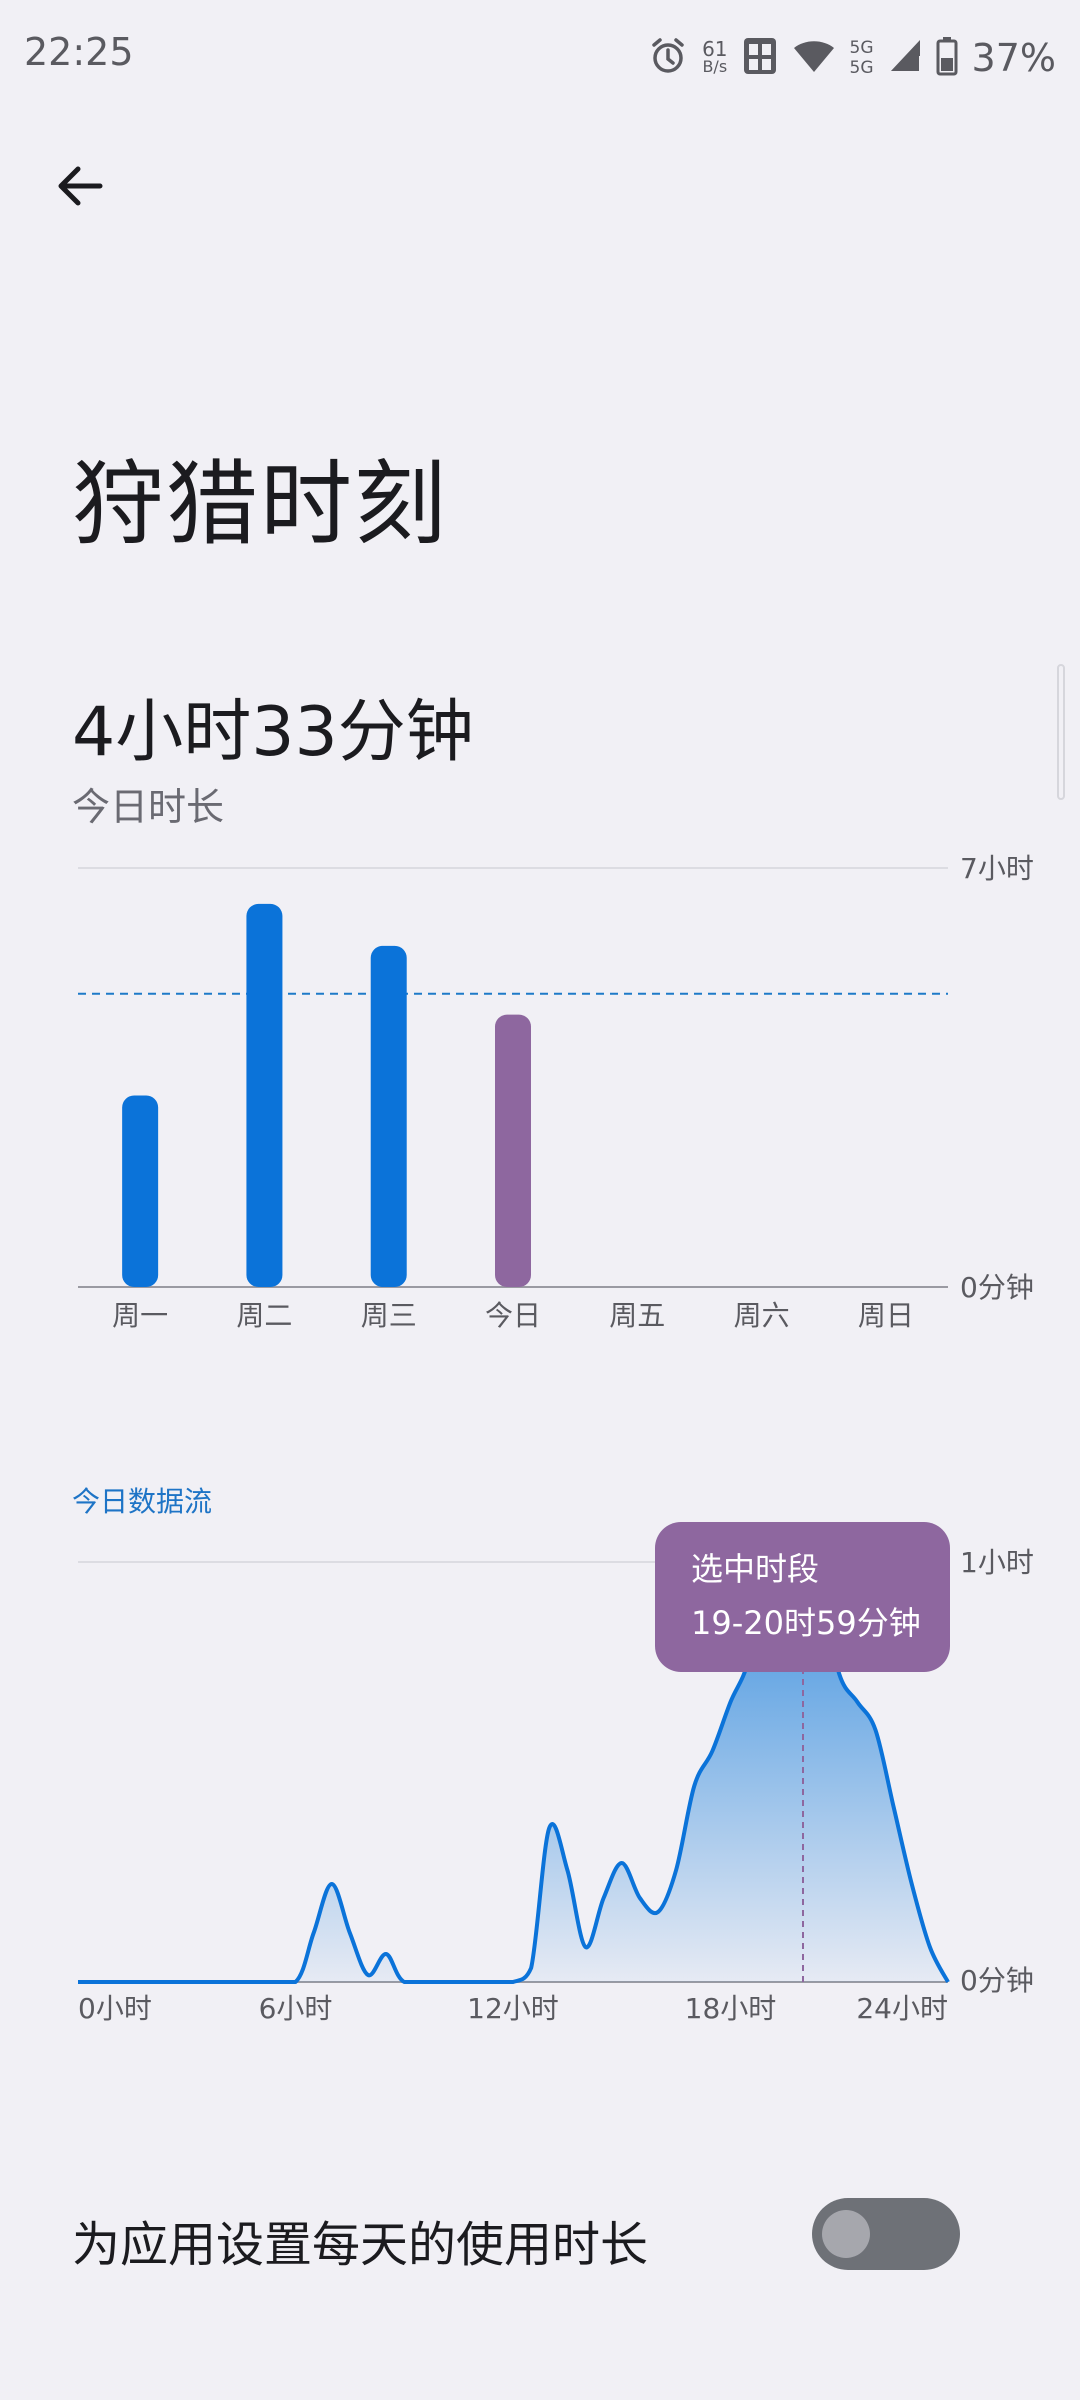 The width and height of the screenshot is (1080, 2400). I want to click on weekly-day-label: 周日, so click(886, 1315).